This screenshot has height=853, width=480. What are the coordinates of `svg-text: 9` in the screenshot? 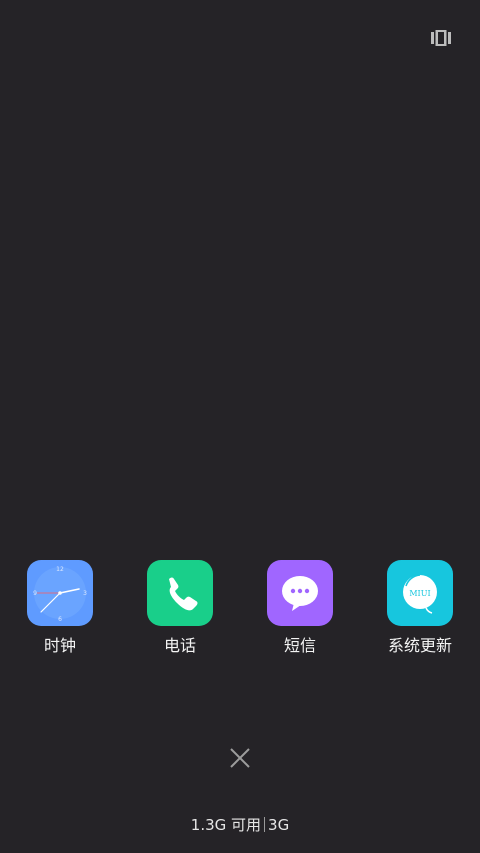 It's located at (35, 593).